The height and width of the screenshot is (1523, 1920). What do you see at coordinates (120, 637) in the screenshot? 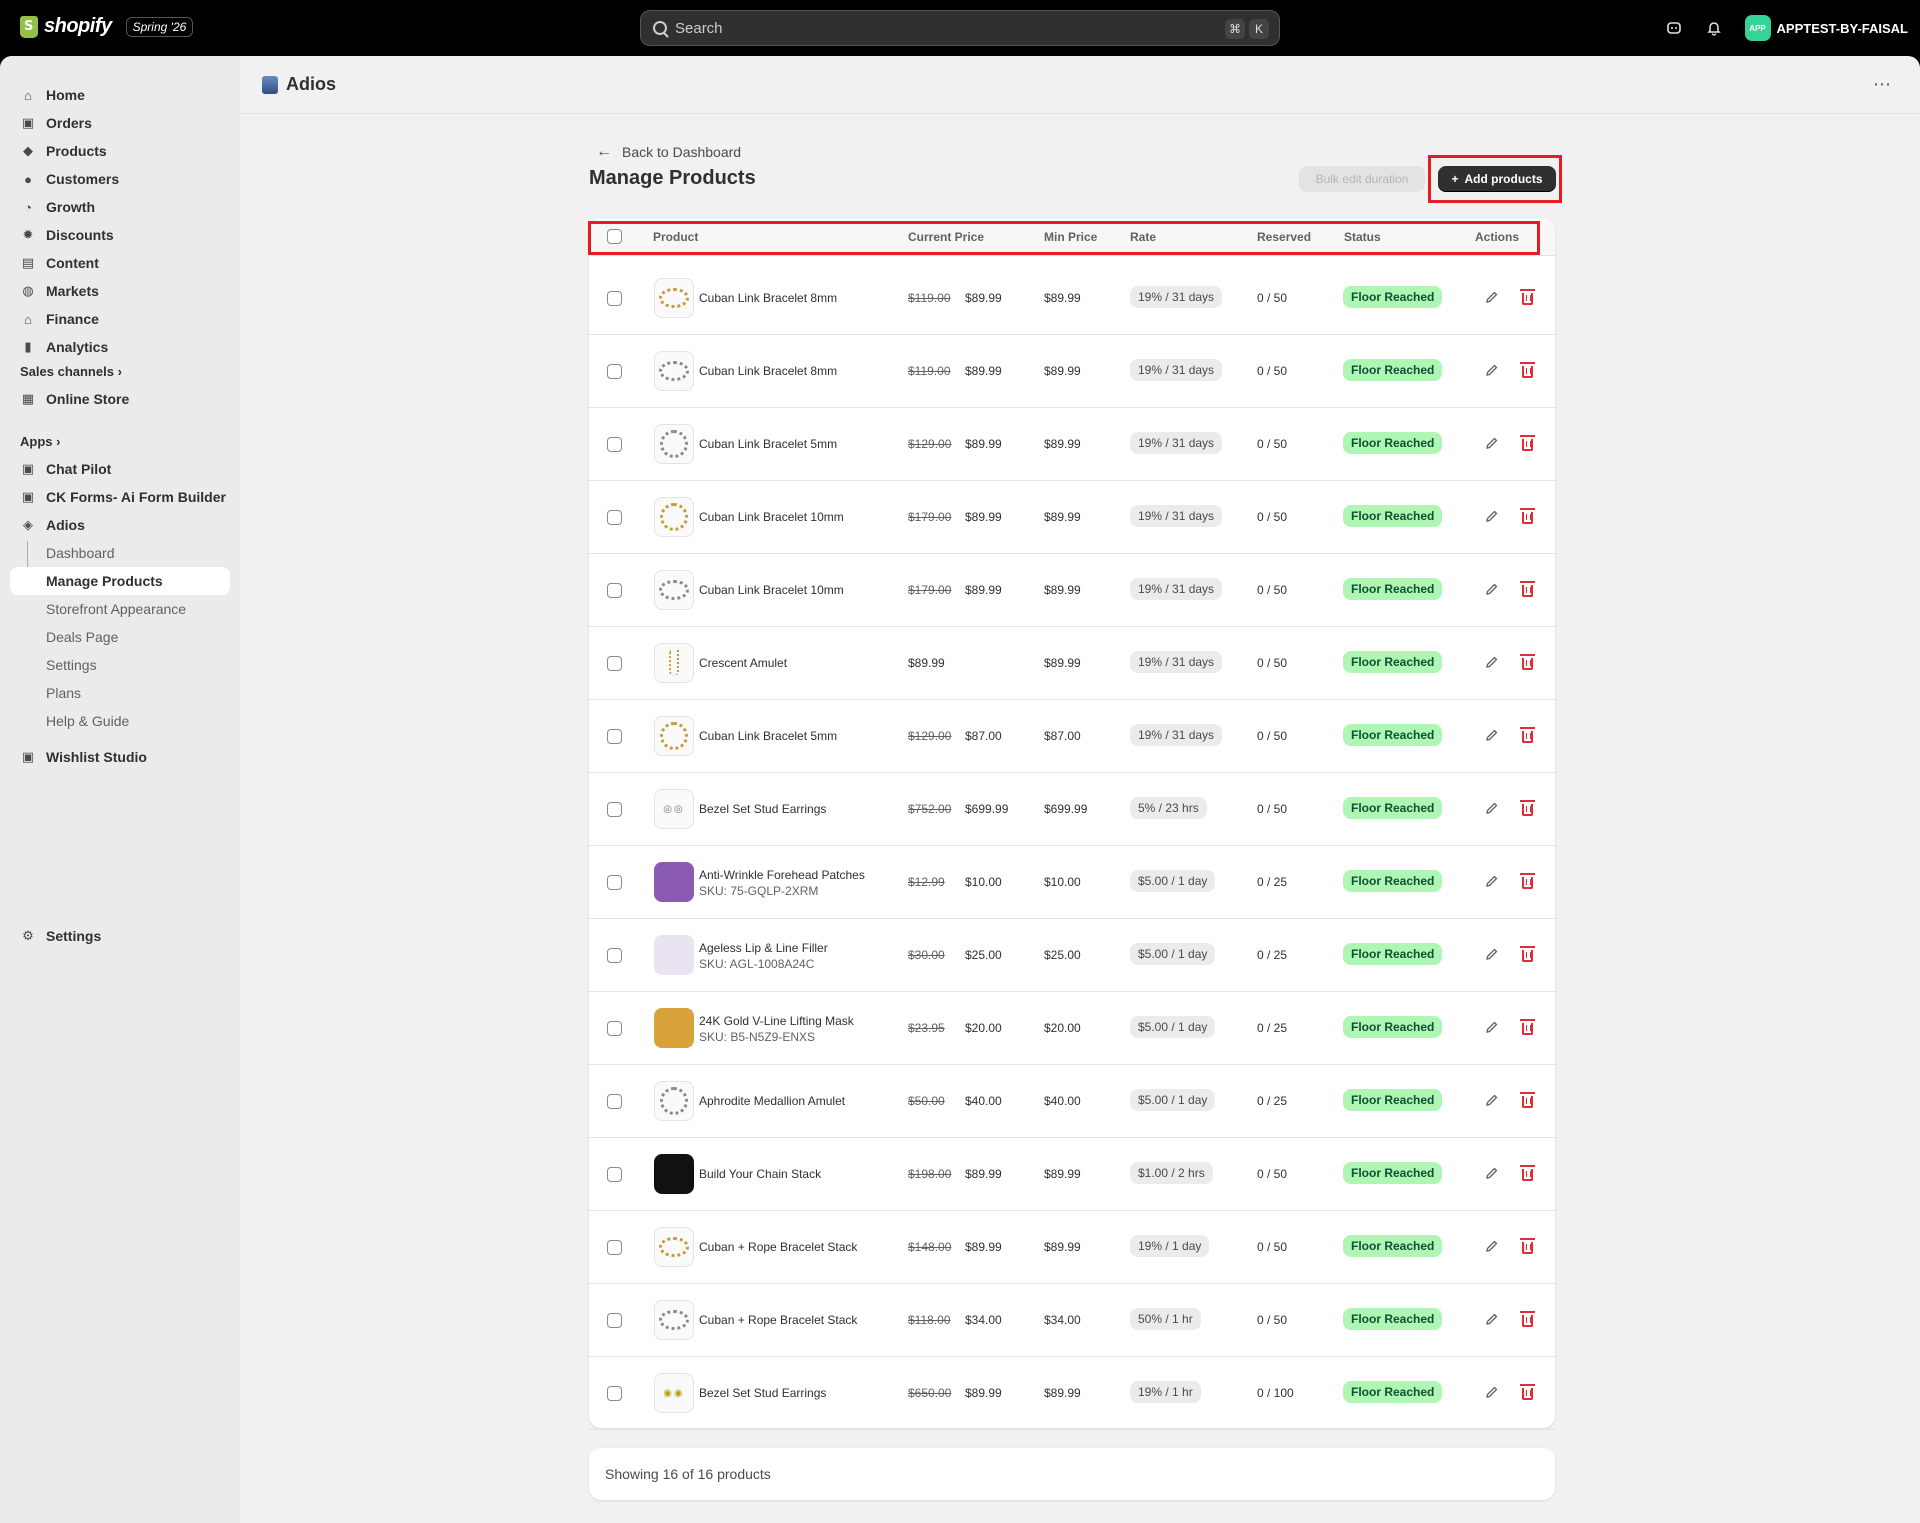
I see `sidebar-item-deals-page: Deals Page` at bounding box center [120, 637].